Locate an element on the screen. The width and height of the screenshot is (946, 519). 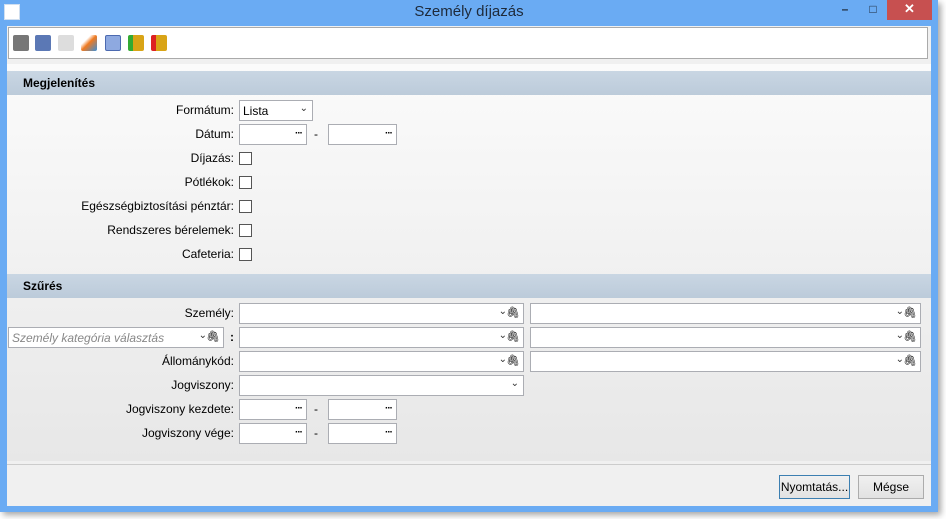
export-icon is located at coordinates (66, 43).